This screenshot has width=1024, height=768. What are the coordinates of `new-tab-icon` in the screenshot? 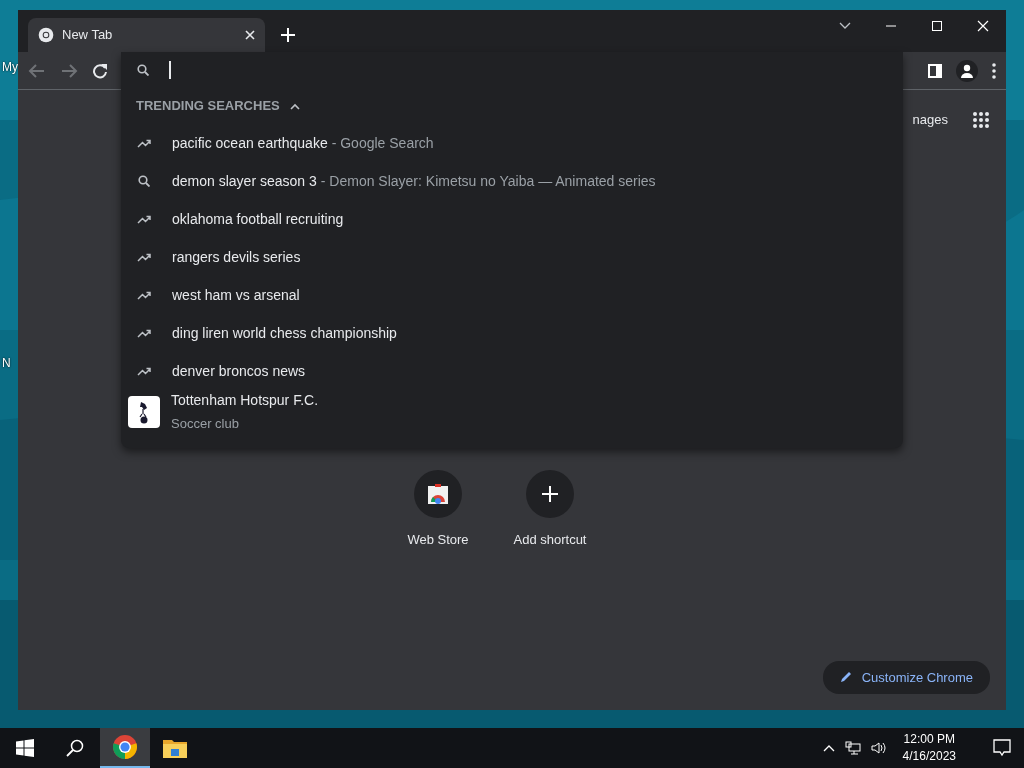 It's located at (288, 35).